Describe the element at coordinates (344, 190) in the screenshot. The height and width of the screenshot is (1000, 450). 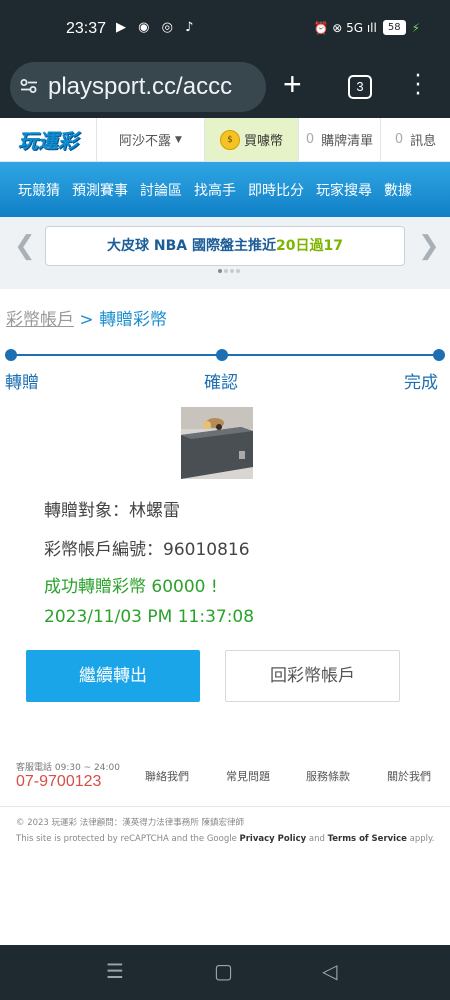
I see `nav-item-player-search: 玩家搜尋` at that location.